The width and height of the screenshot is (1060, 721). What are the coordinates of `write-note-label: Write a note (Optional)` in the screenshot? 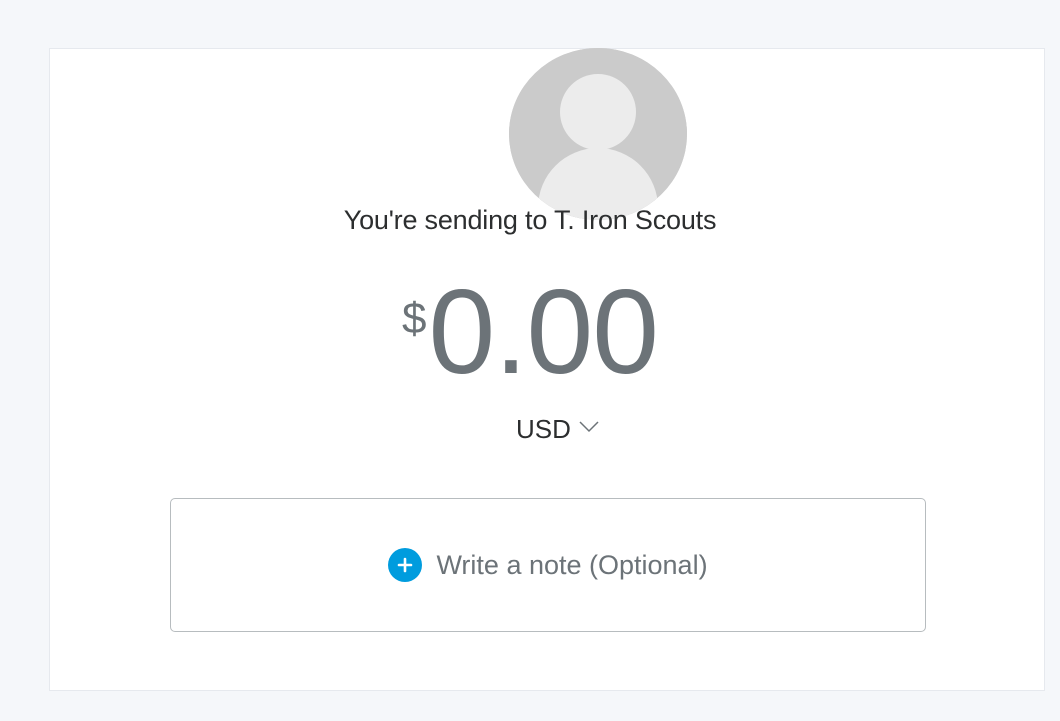 It's located at (572, 564).